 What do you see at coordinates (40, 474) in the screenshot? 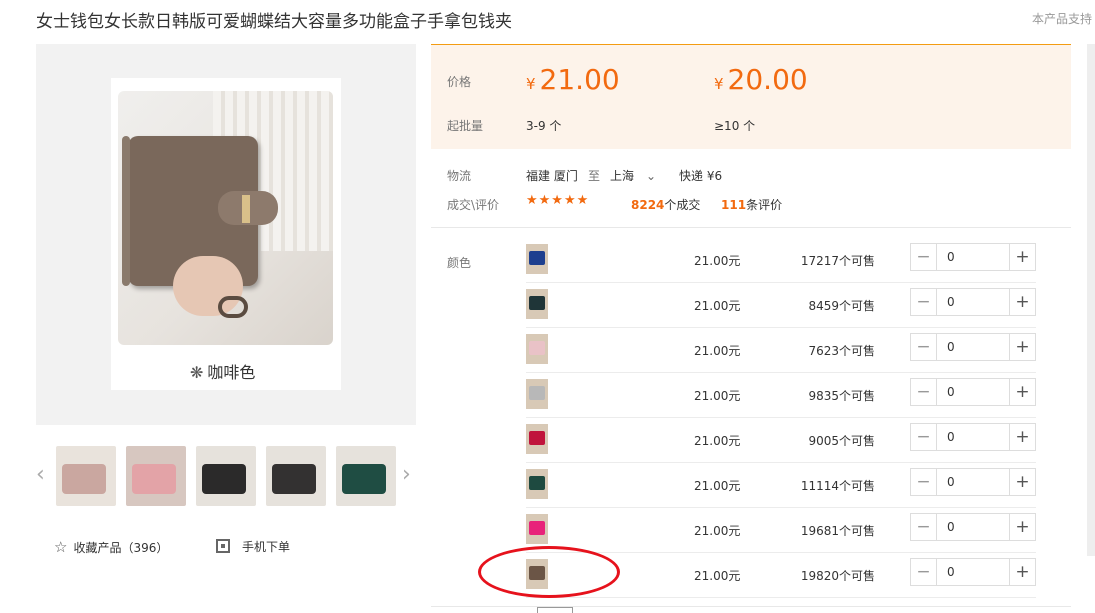
I see `chevron-left-icon: ‹` at bounding box center [40, 474].